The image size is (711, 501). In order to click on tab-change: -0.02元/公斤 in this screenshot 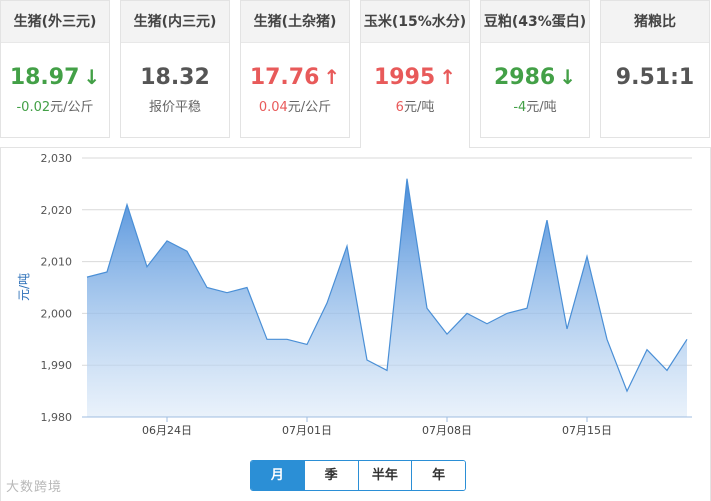, I will do `click(55, 105)`.